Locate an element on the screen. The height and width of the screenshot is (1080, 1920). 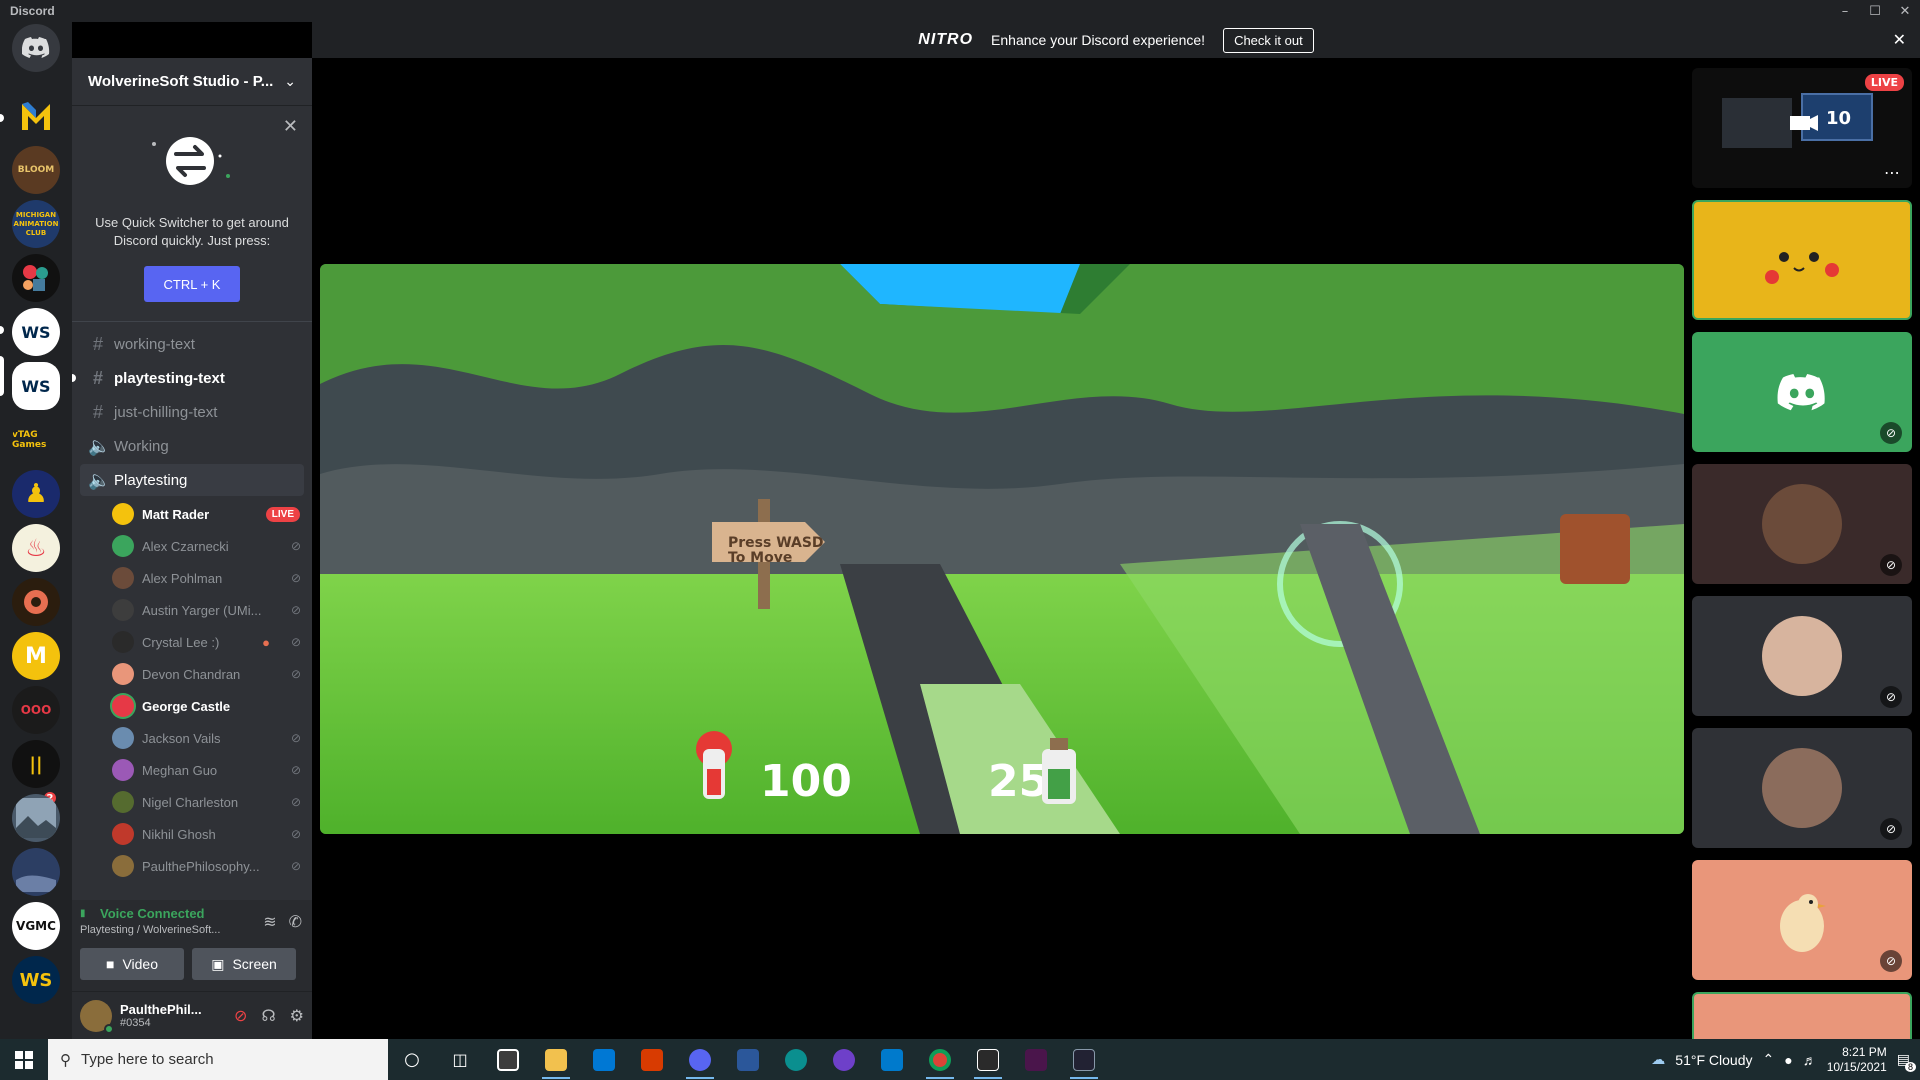
server-icon-dark: || is located at coordinates (36, 764).